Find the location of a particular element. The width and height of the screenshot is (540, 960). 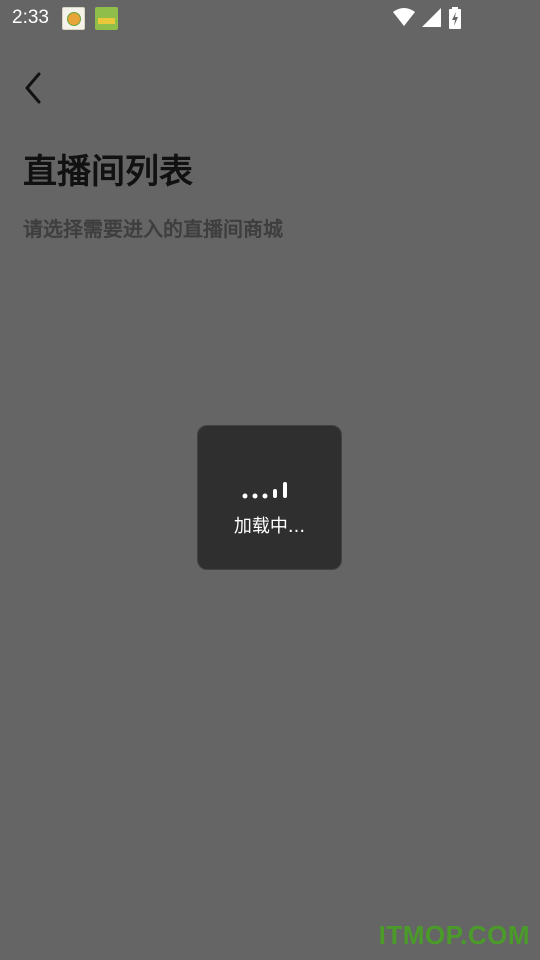

page-subtitle: 请选择需要进入的直播间商城 is located at coordinates (153, 229).